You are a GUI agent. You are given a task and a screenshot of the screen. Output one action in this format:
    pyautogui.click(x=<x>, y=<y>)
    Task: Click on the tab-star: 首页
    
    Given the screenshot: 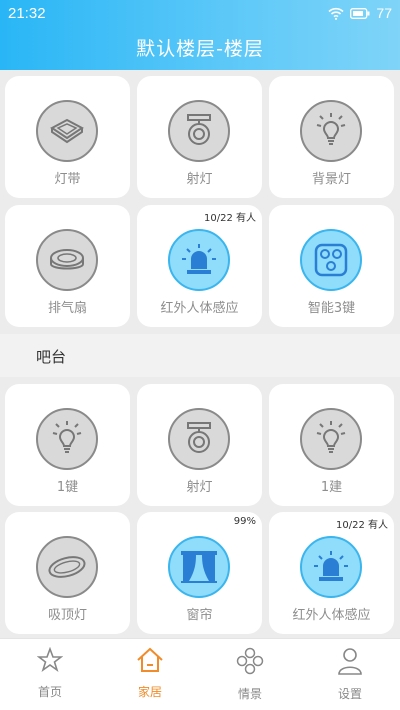 What is the action you would take?
    pyautogui.click(x=50, y=674)
    